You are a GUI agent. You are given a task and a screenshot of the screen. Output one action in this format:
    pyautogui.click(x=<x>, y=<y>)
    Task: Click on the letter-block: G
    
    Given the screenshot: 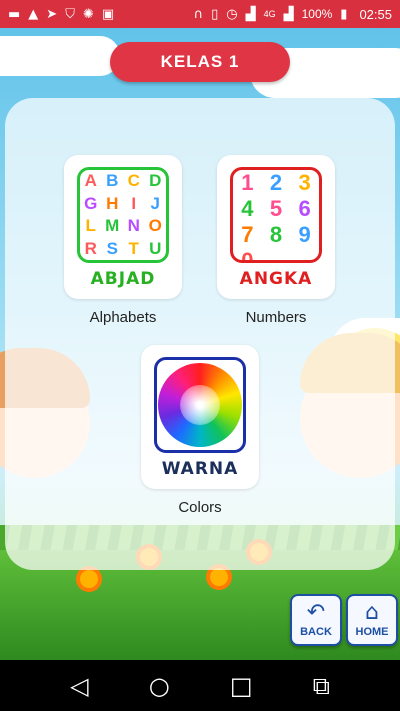 What is the action you would take?
    pyautogui.click(x=91, y=203)
    